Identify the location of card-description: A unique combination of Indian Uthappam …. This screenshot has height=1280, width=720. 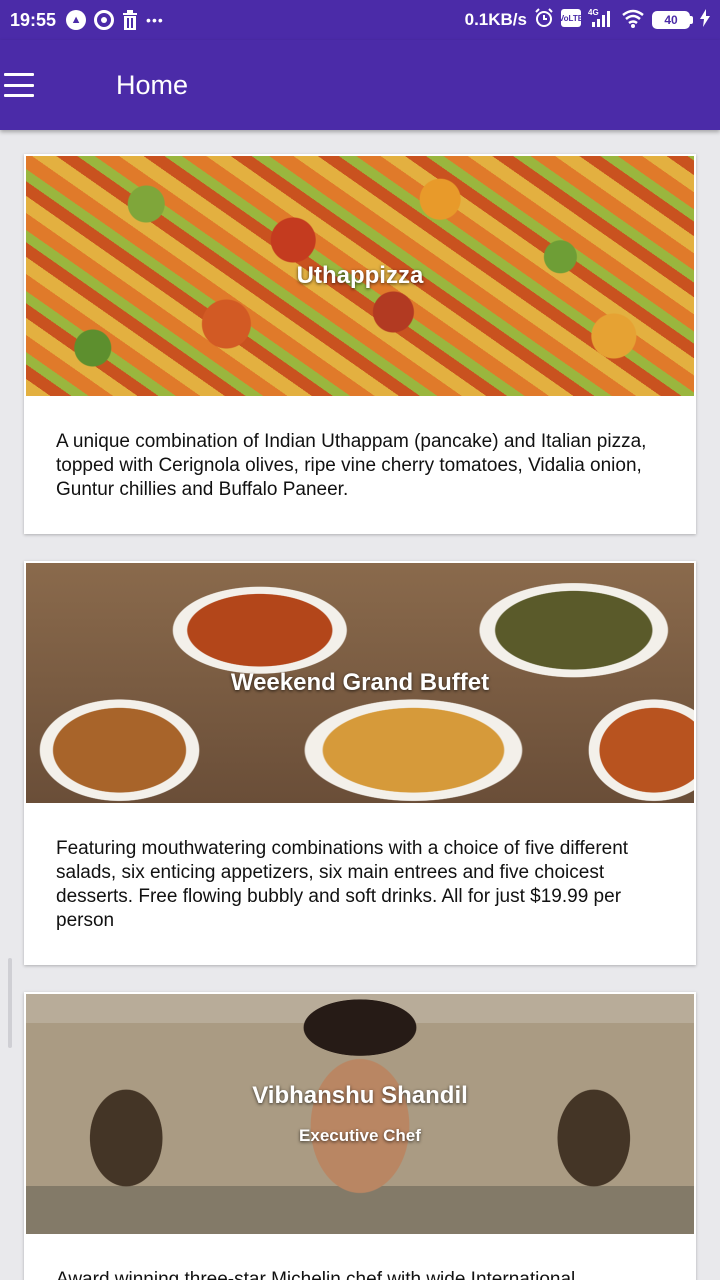
(351, 465).